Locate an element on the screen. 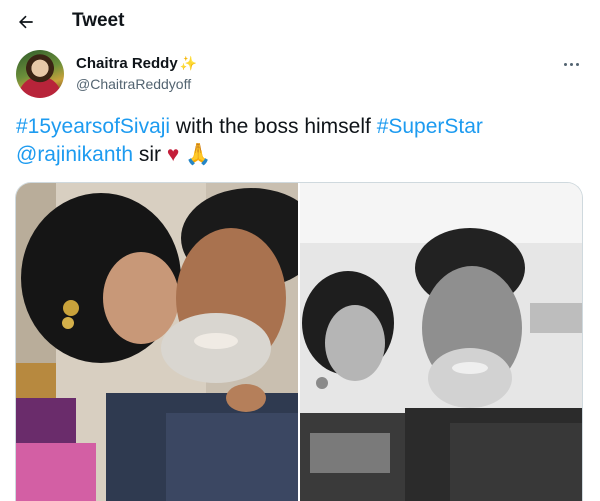  hashtag-link: #SuperStar is located at coordinates (430, 126).